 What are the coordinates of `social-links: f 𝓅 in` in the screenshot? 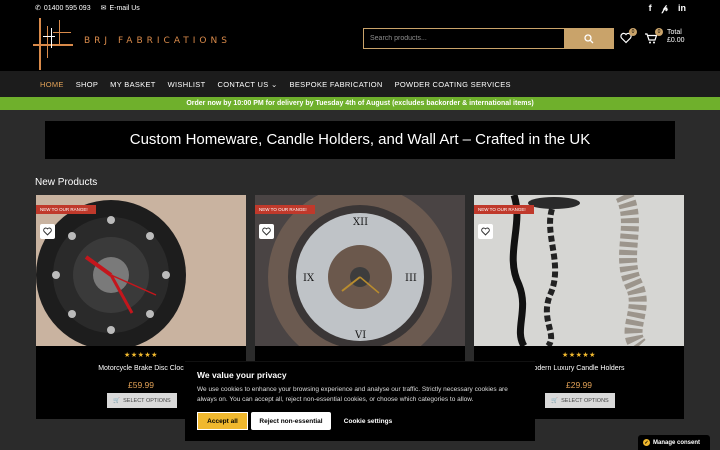 It's located at (667, 8).